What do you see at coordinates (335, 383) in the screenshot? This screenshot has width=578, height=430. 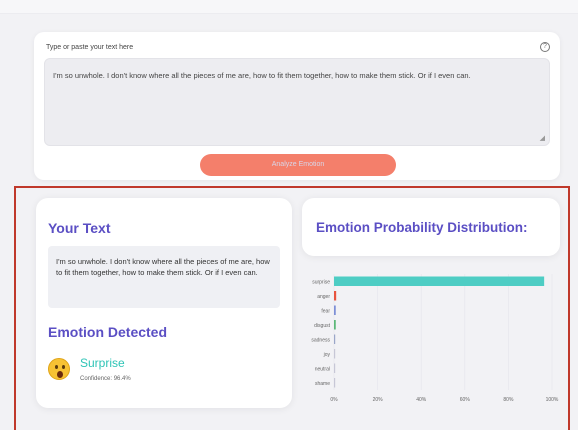 I see `chart-bar-shame` at bounding box center [335, 383].